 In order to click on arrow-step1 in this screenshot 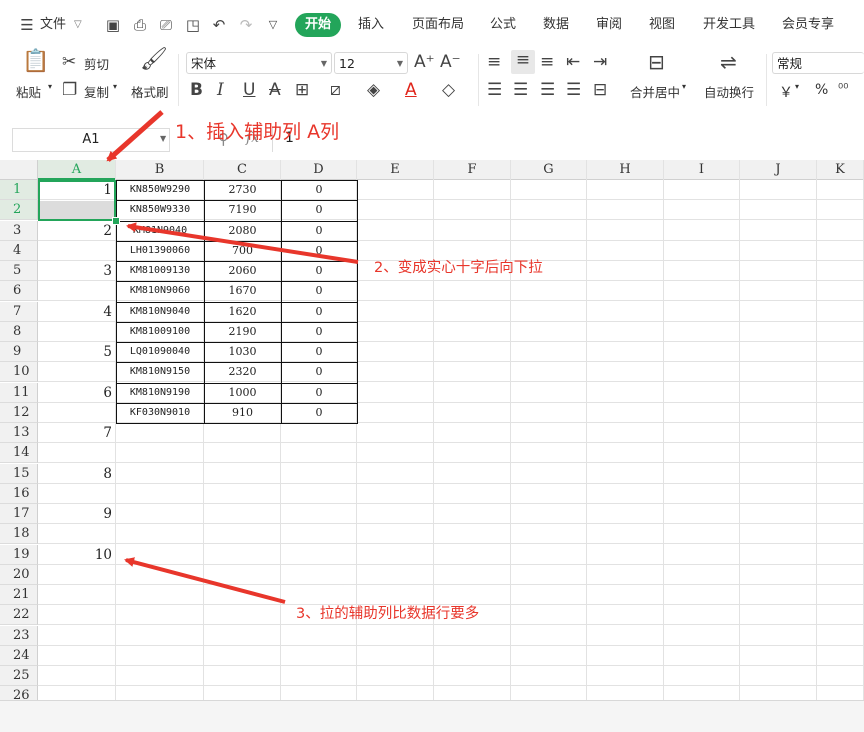, I will do `click(135, 136)`.